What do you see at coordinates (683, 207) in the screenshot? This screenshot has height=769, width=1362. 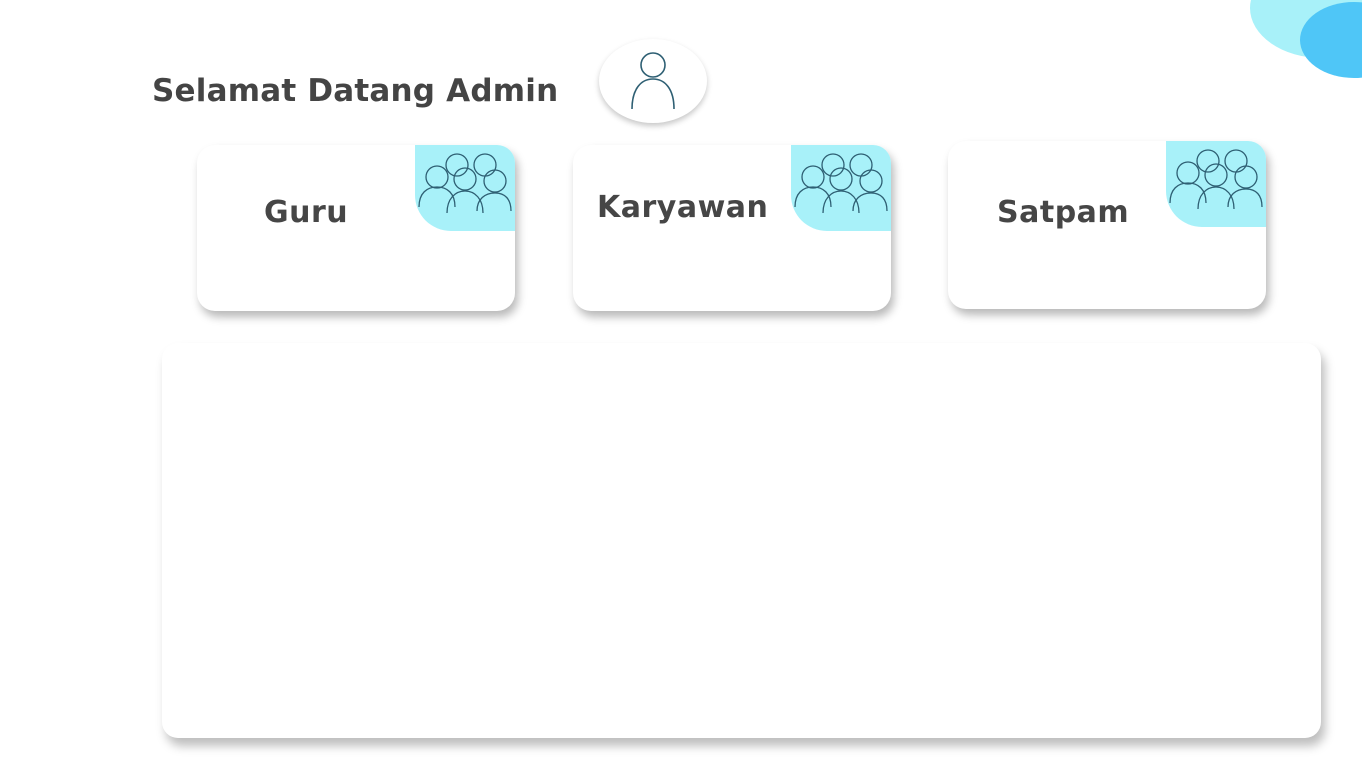 I see `card-karyawan-label: Karyawan` at bounding box center [683, 207].